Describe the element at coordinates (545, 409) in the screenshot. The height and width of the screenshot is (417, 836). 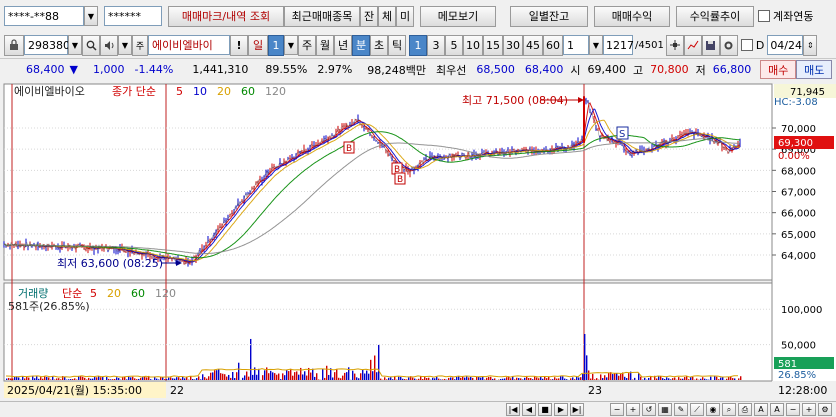
I see `scroll-stop-icon: ■` at that location.